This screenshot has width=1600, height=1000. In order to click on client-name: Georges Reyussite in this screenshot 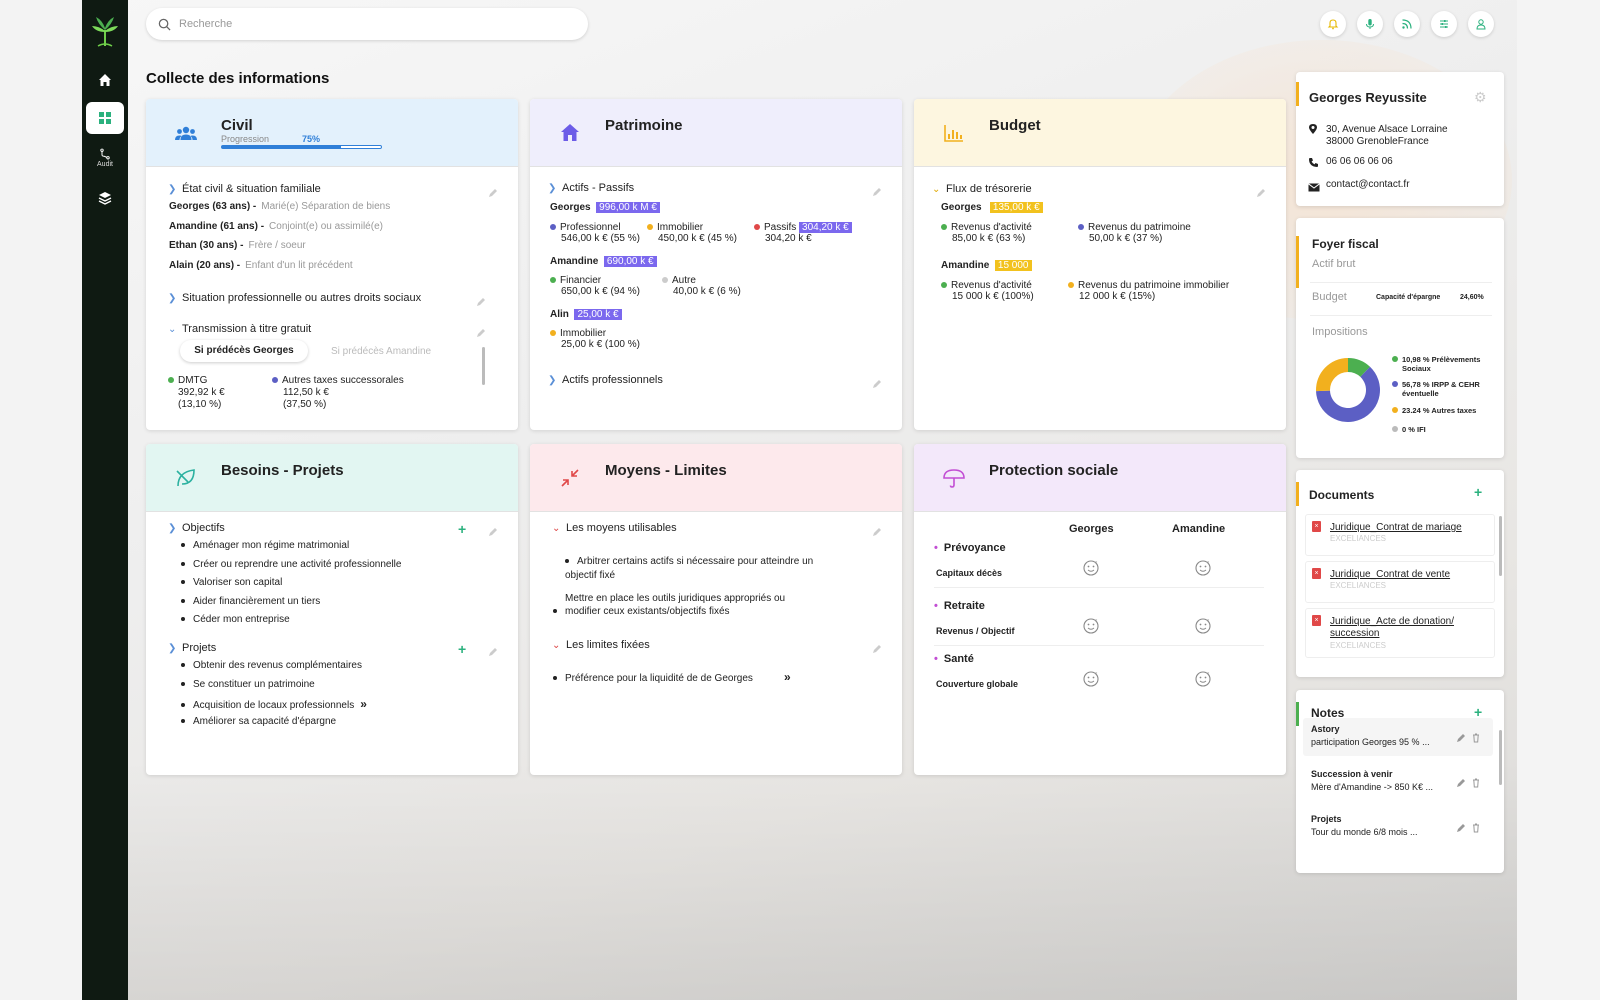, I will do `click(1368, 97)`.